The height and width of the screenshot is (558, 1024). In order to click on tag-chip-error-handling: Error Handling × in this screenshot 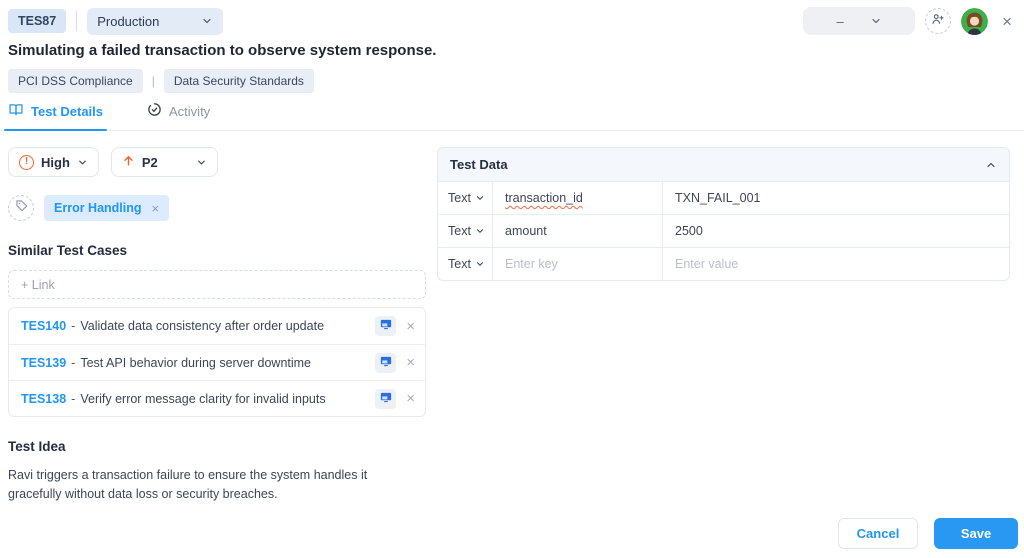, I will do `click(107, 208)`.